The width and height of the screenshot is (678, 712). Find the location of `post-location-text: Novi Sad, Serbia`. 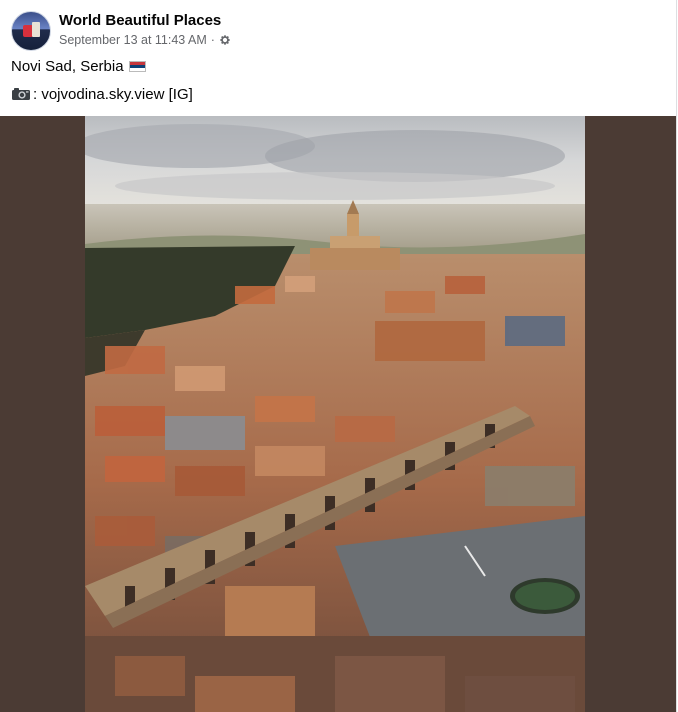

post-location-text: Novi Sad, Serbia is located at coordinates (78, 66).